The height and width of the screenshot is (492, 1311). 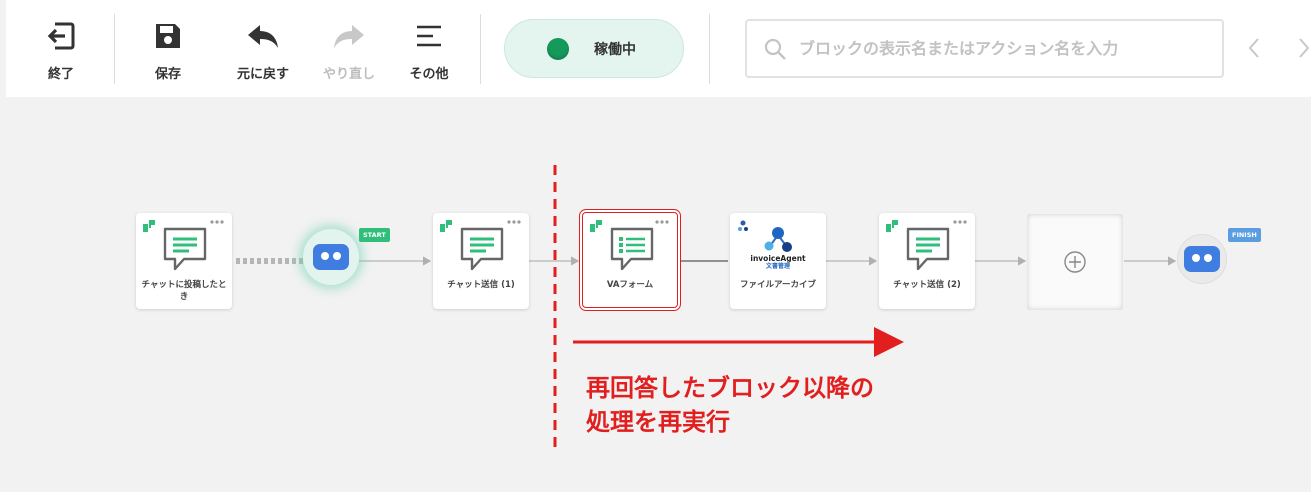 What do you see at coordinates (778, 285) in the screenshot?
I see `node-label: ファイルアーカイブ` at bounding box center [778, 285].